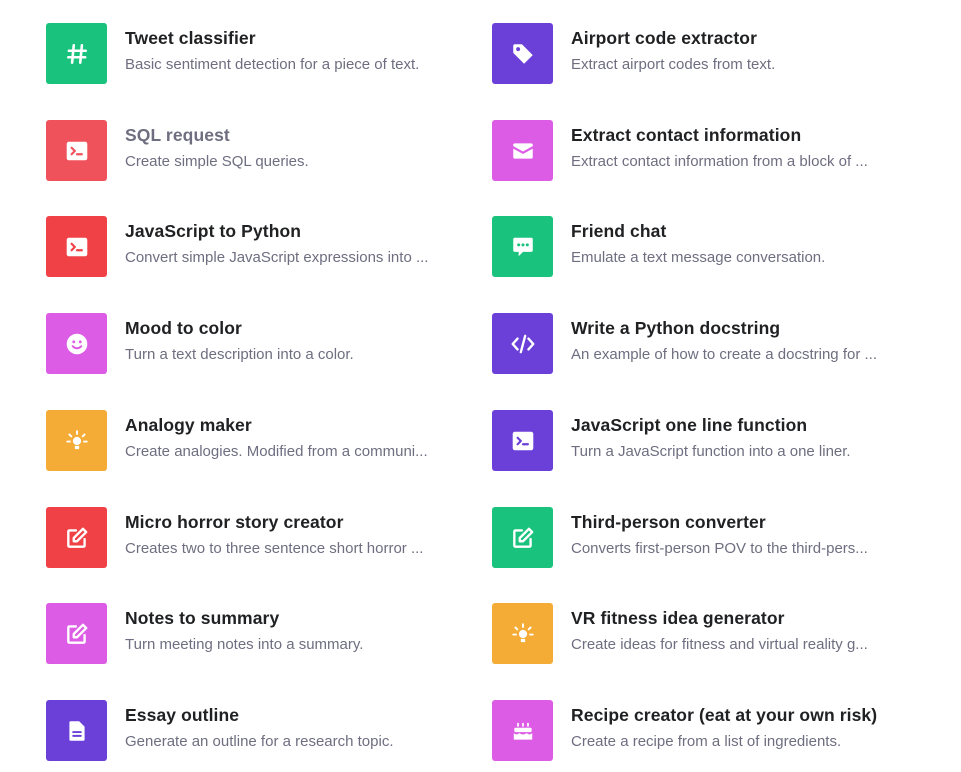  I want to click on example-title: JavaScript one line function, so click(689, 425).